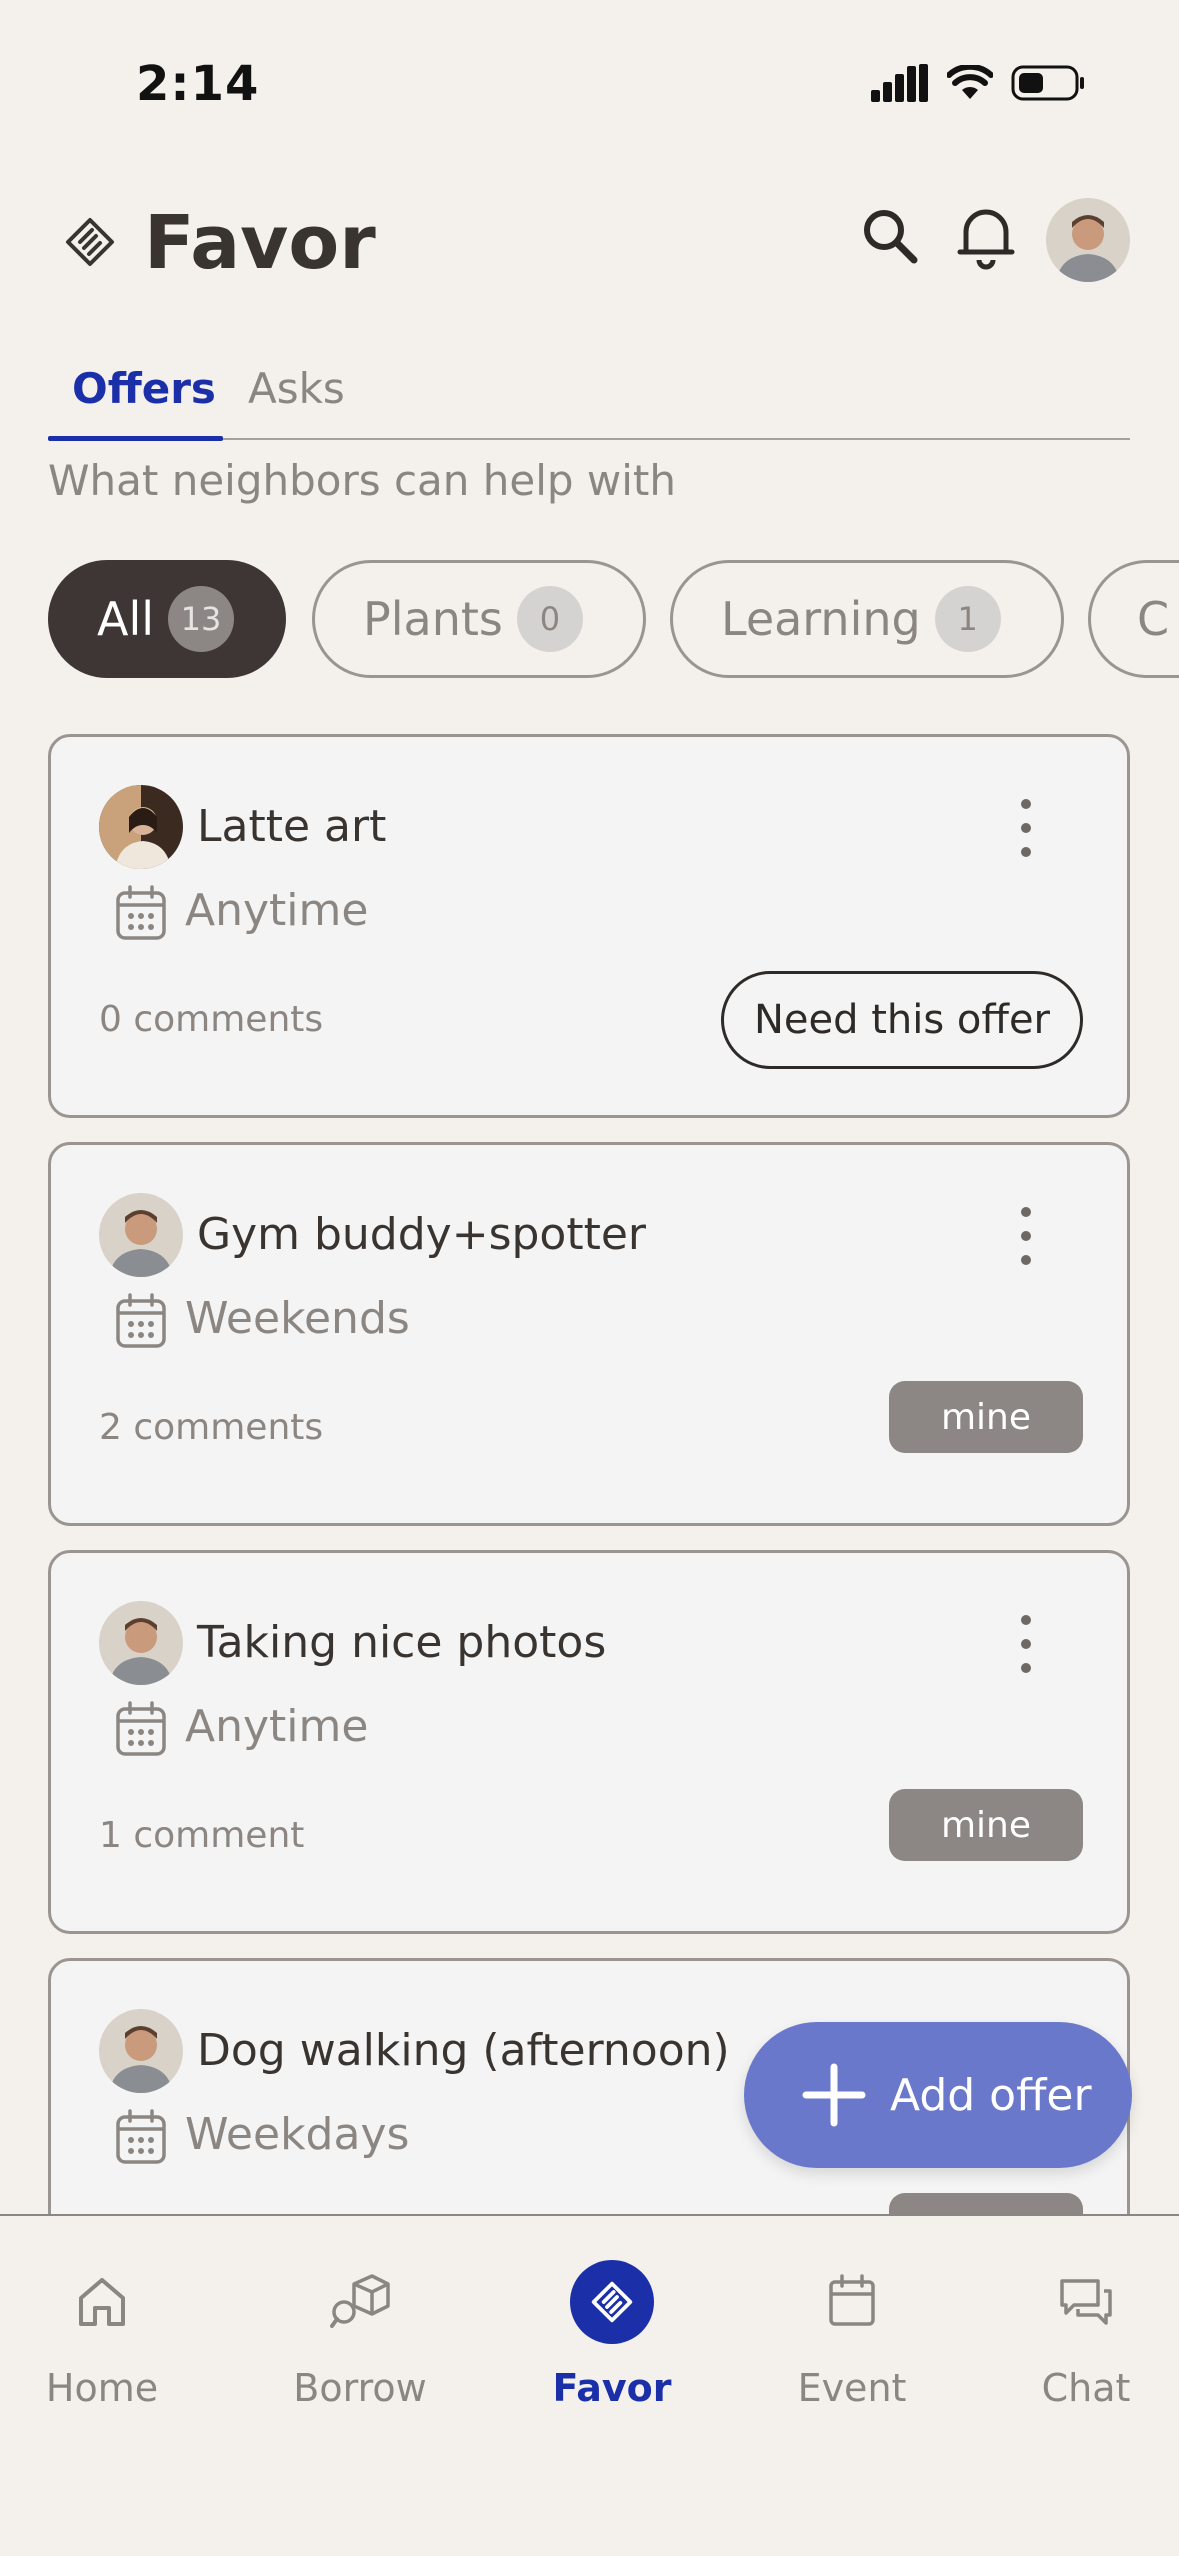 The height and width of the screenshot is (2556, 1179). Describe the element at coordinates (986, 236) in the screenshot. I see `bell-icon` at that location.